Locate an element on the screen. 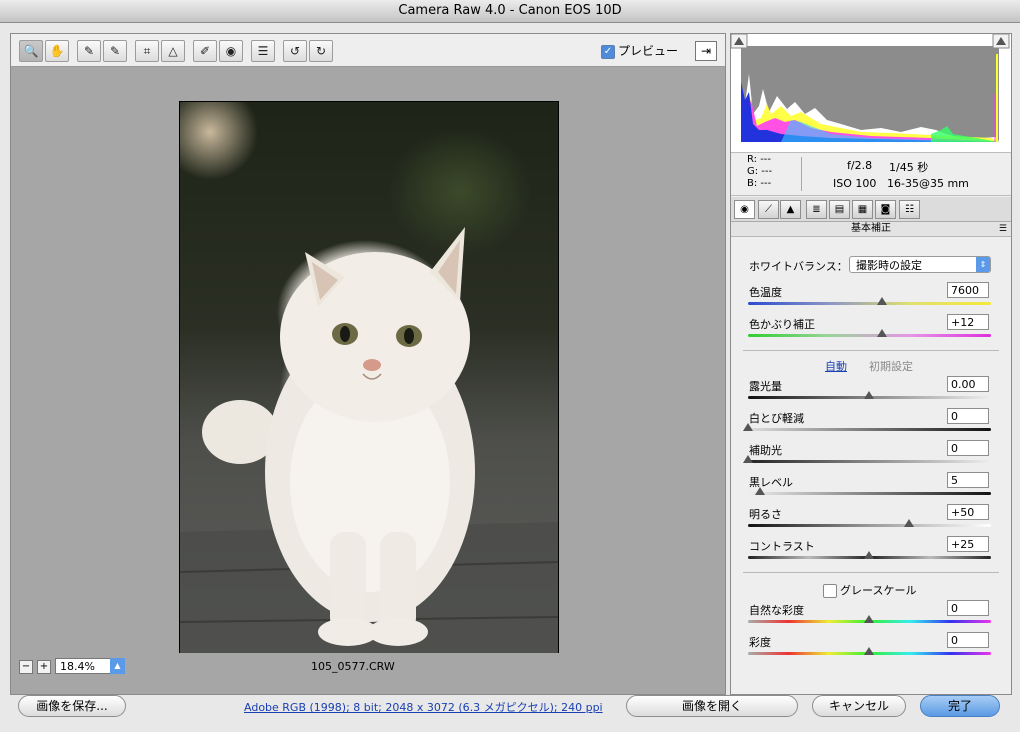  preview-label: プレビュー is located at coordinates (648, 51).